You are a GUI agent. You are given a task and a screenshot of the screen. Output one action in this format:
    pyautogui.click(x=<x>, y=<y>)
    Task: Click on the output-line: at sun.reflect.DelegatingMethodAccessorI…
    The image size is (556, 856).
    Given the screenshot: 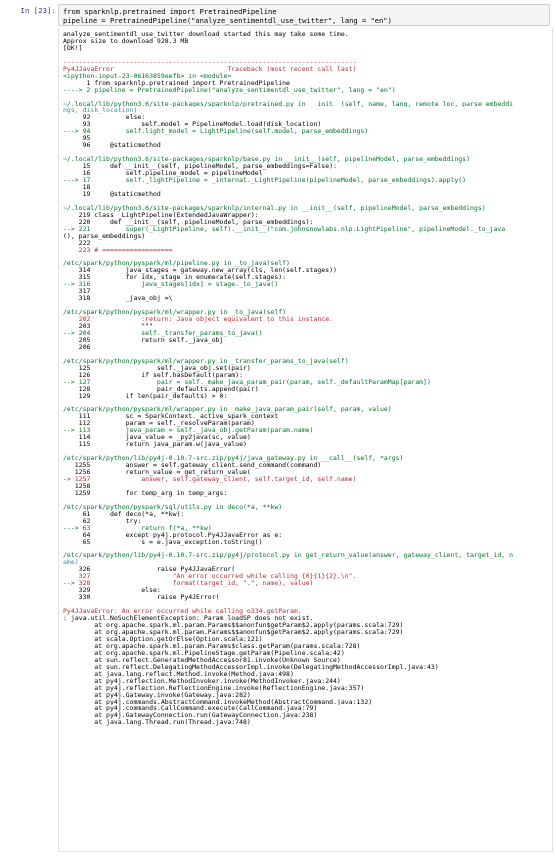 What is the action you would take?
    pyautogui.click(x=251, y=667)
    